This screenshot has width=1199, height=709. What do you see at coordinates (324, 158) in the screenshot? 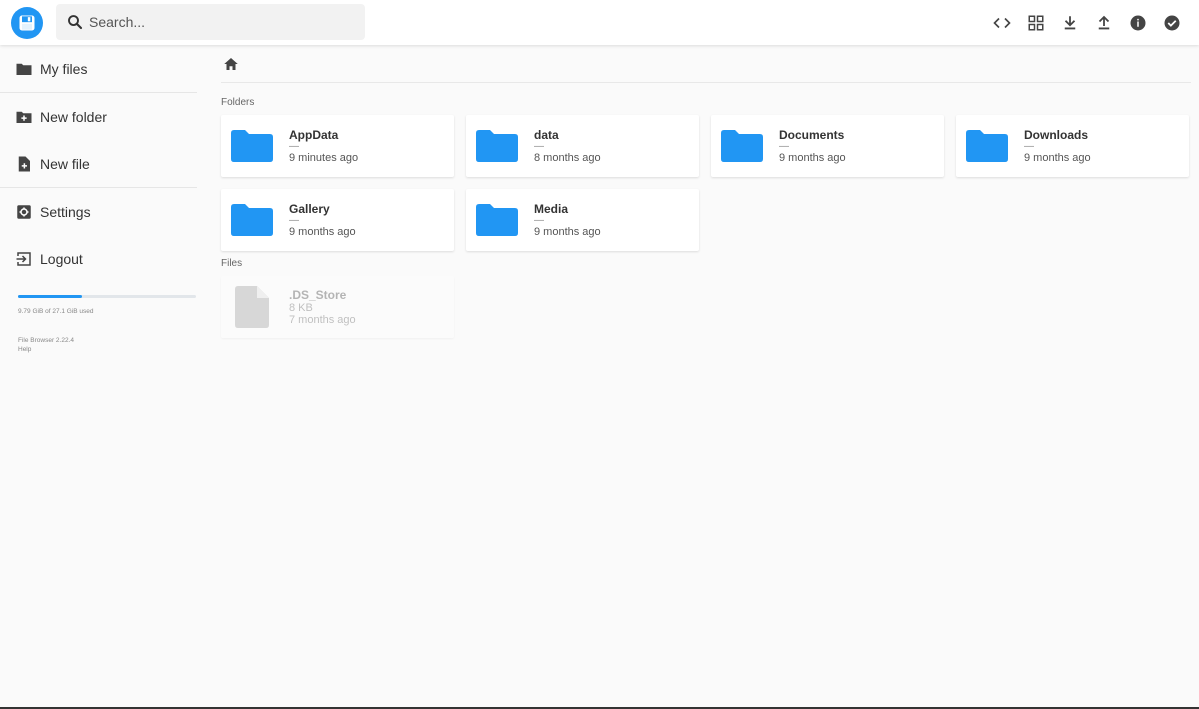
I see `item-modified: 9 minutes ago` at bounding box center [324, 158].